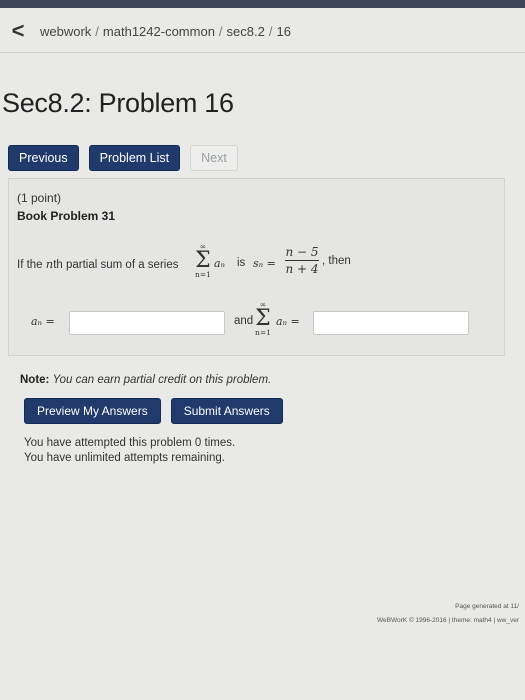  What do you see at coordinates (262, 4) in the screenshot?
I see `top-band` at bounding box center [262, 4].